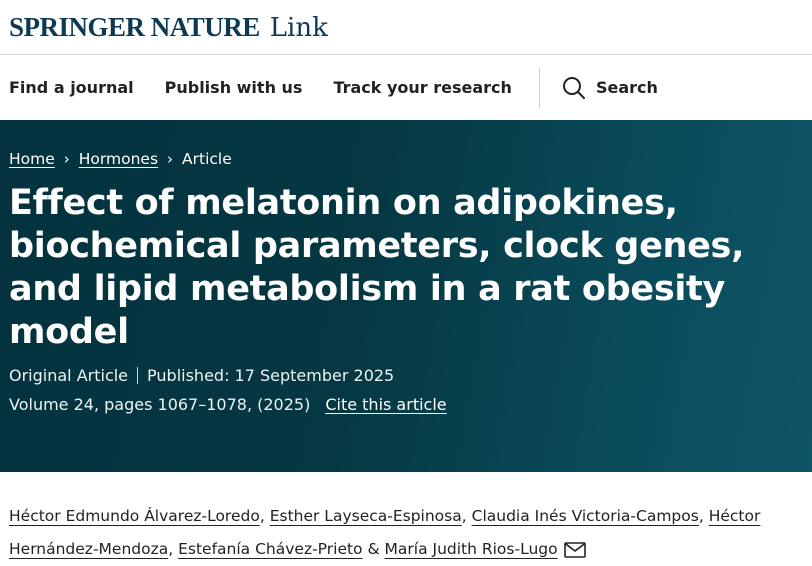  I want to click on mail-icon, so click(574, 549).